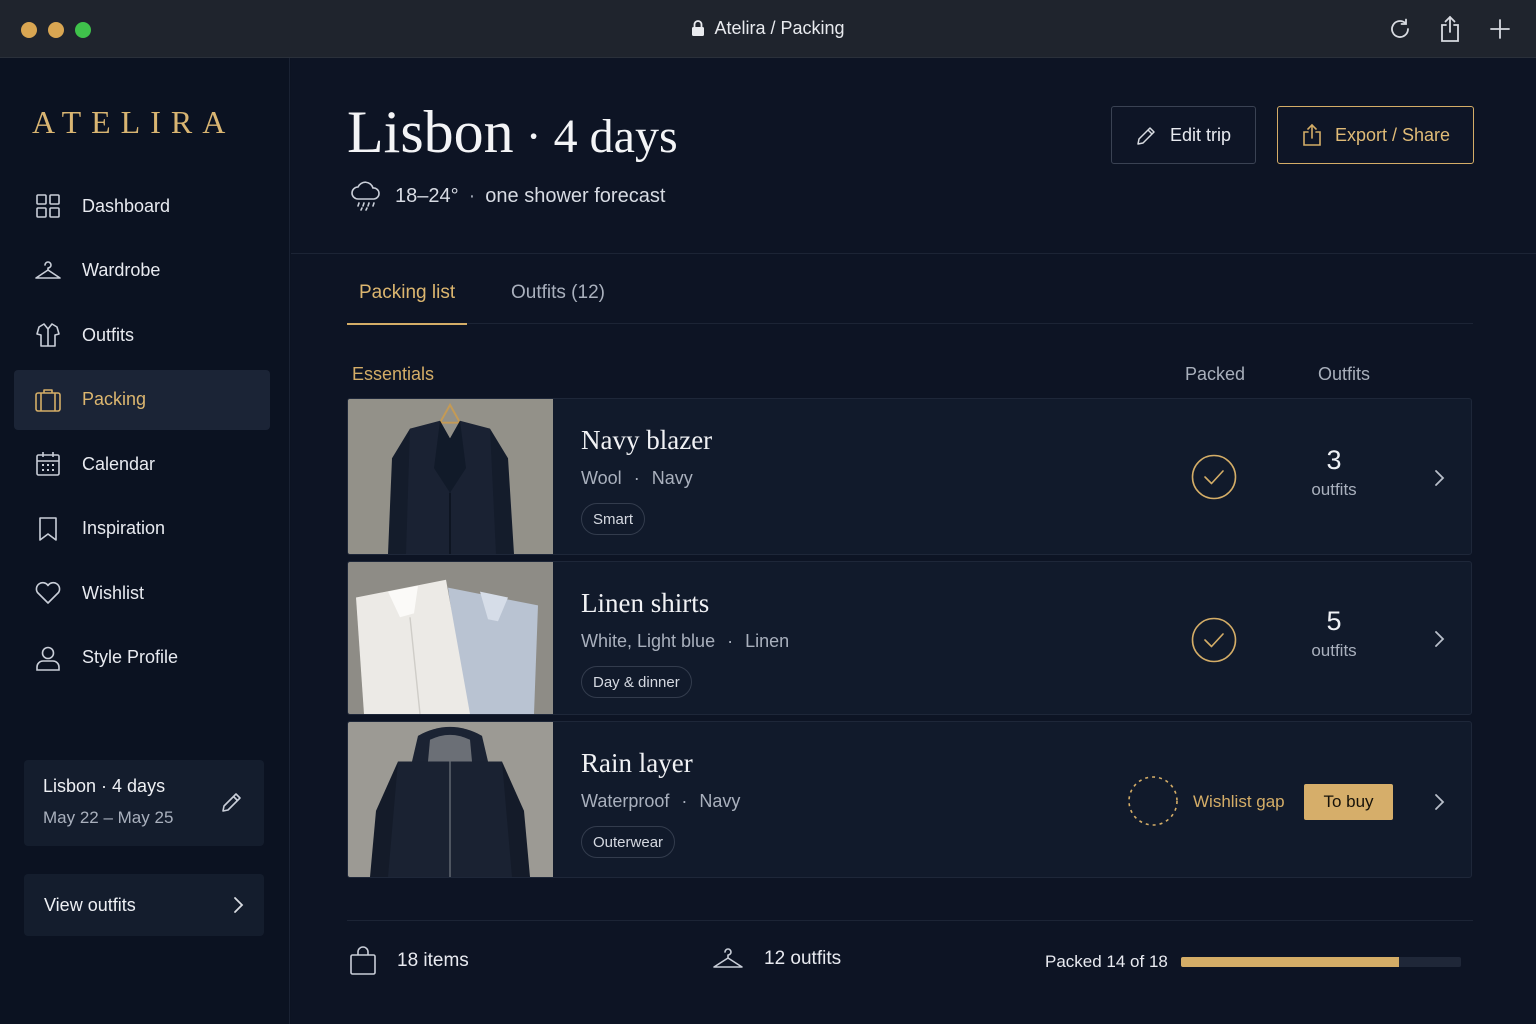  What do you see at coordinates (142, 335) in the screenshot?
I see `sidebar-item-outfits: Outfits` at bounding box center [142, 335].